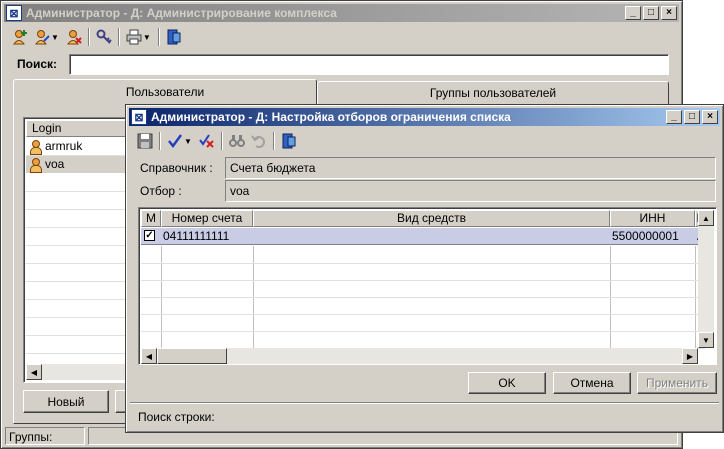 This screenshot has width=724, height=449. Describe the element at coordinates (37, 64) in the screenshot. I see `search-label: Поиск:` at that location.